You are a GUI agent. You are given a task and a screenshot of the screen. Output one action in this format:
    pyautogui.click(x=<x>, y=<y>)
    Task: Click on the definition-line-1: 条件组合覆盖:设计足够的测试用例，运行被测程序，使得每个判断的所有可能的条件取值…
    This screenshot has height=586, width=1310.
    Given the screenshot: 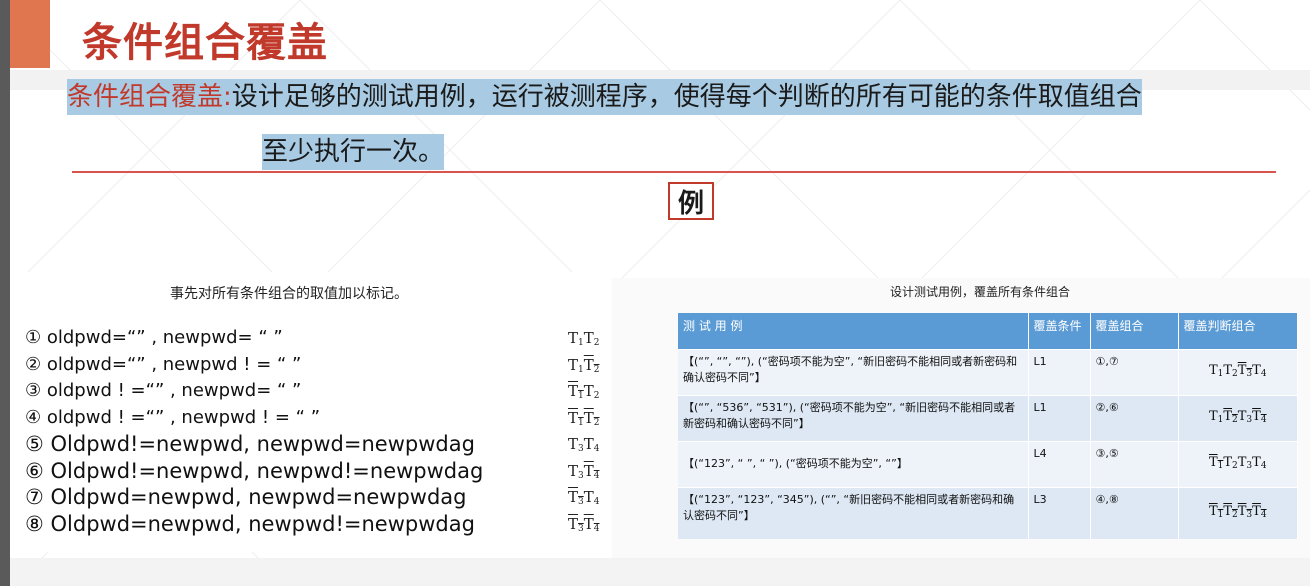 What is the action you would take?
    pyautogui.click(x=604, y=97)
    